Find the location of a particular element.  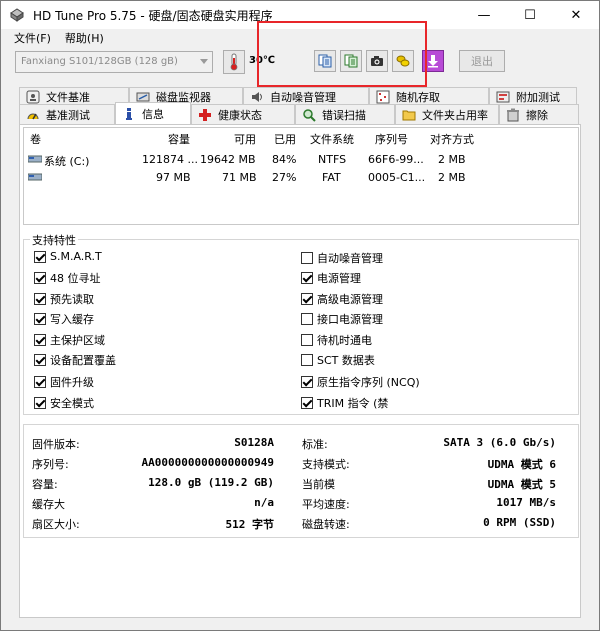

feature-label: 自动噪音管理 is located at coordinates (350, 258).